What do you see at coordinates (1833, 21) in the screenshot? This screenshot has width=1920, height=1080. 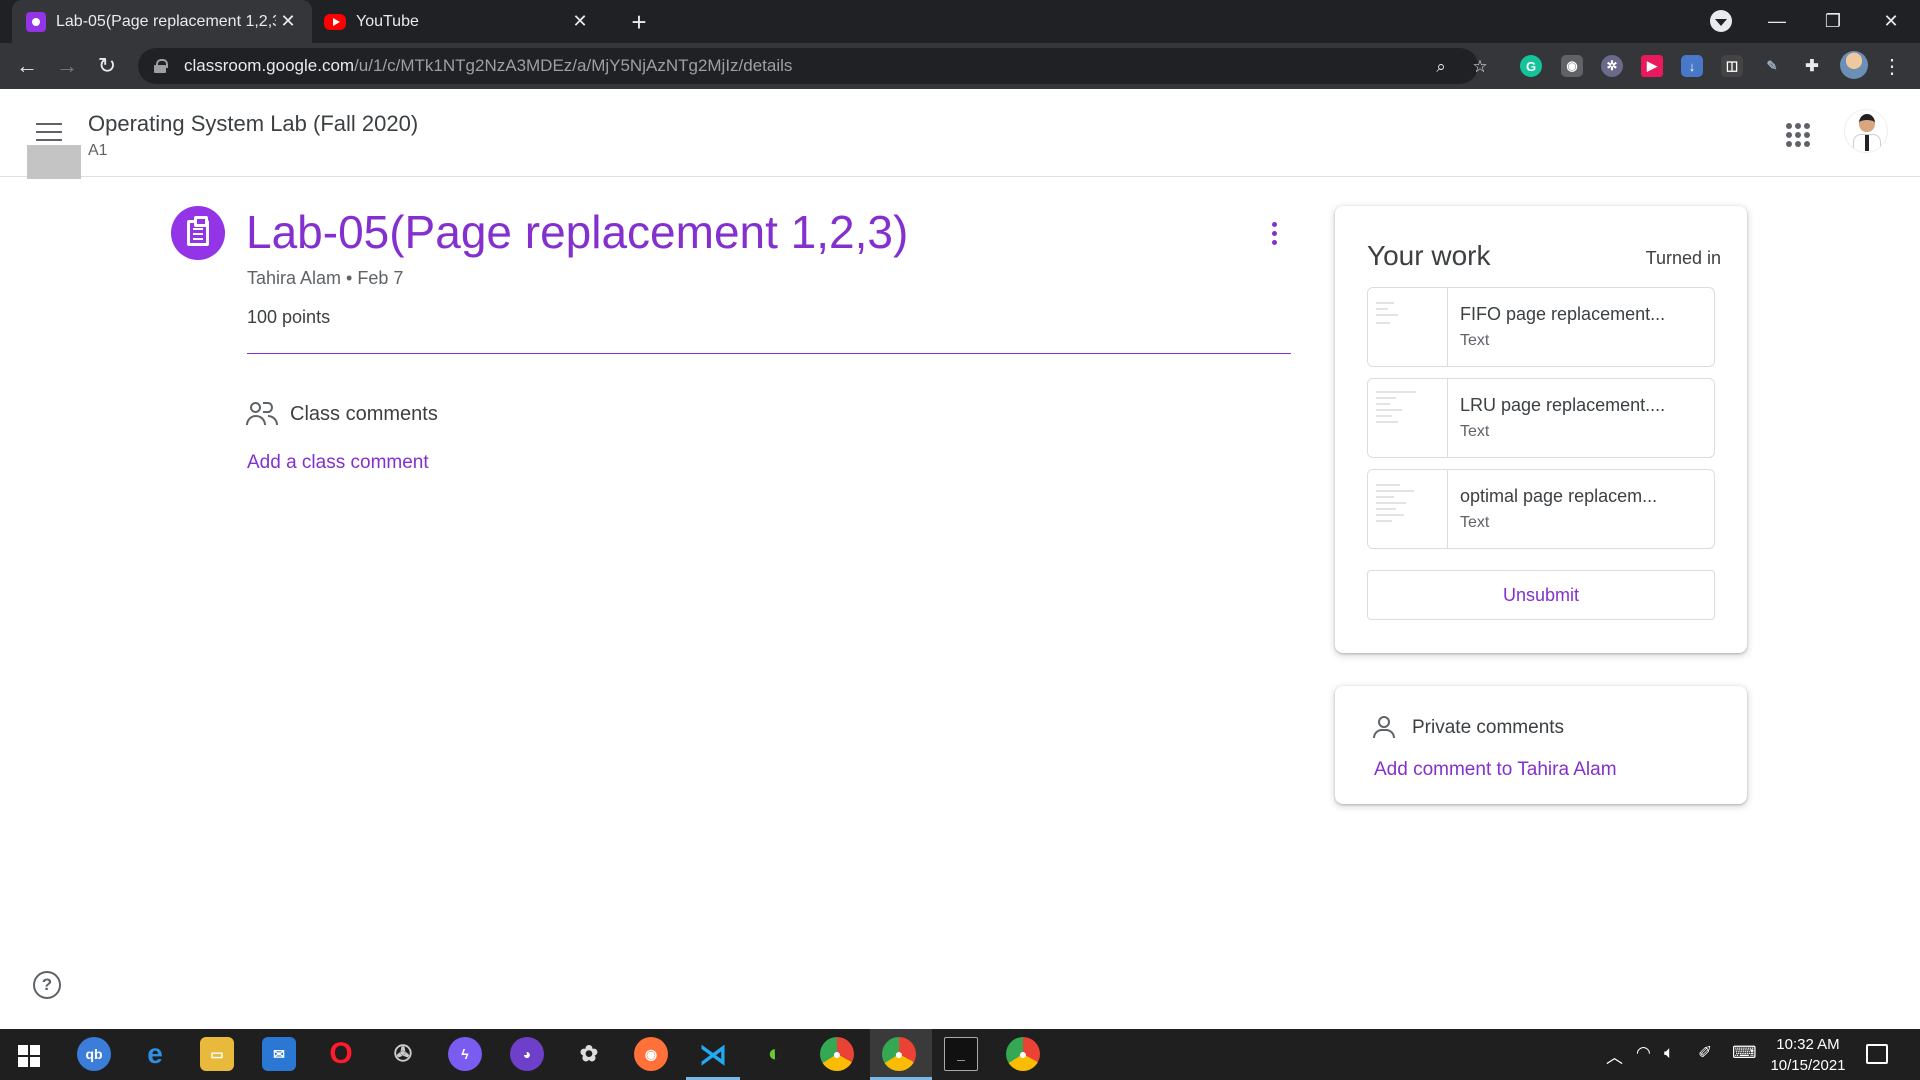 I see `restore-icon: ❐` at bounding box center [1833, 21].